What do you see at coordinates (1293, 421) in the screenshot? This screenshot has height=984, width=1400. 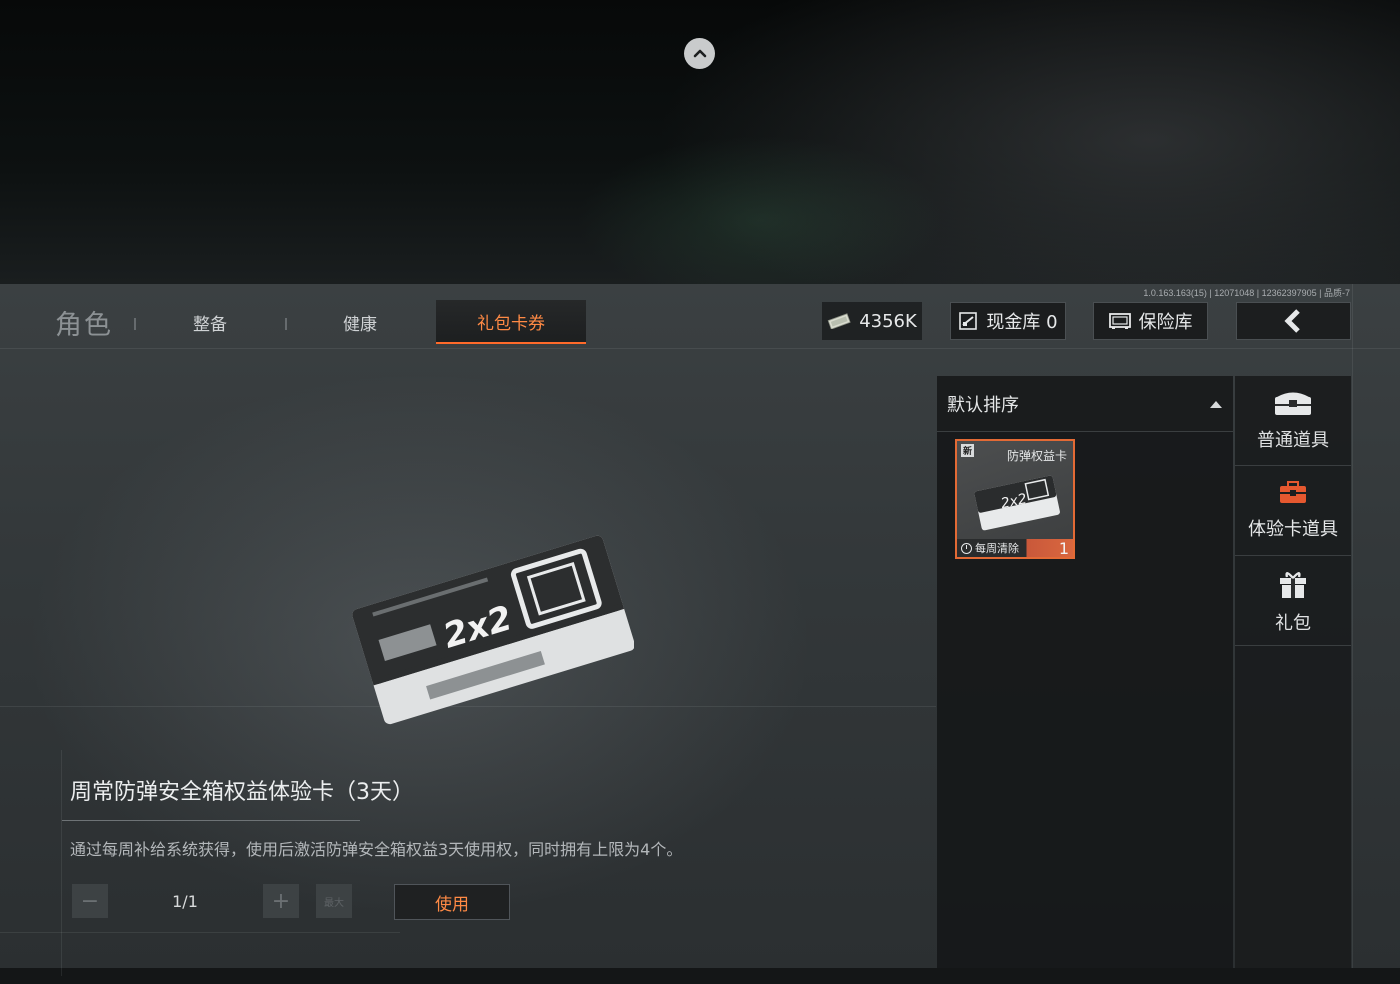 I see `category-normal-items: 普通道具` at bounding box center [1293, 421].